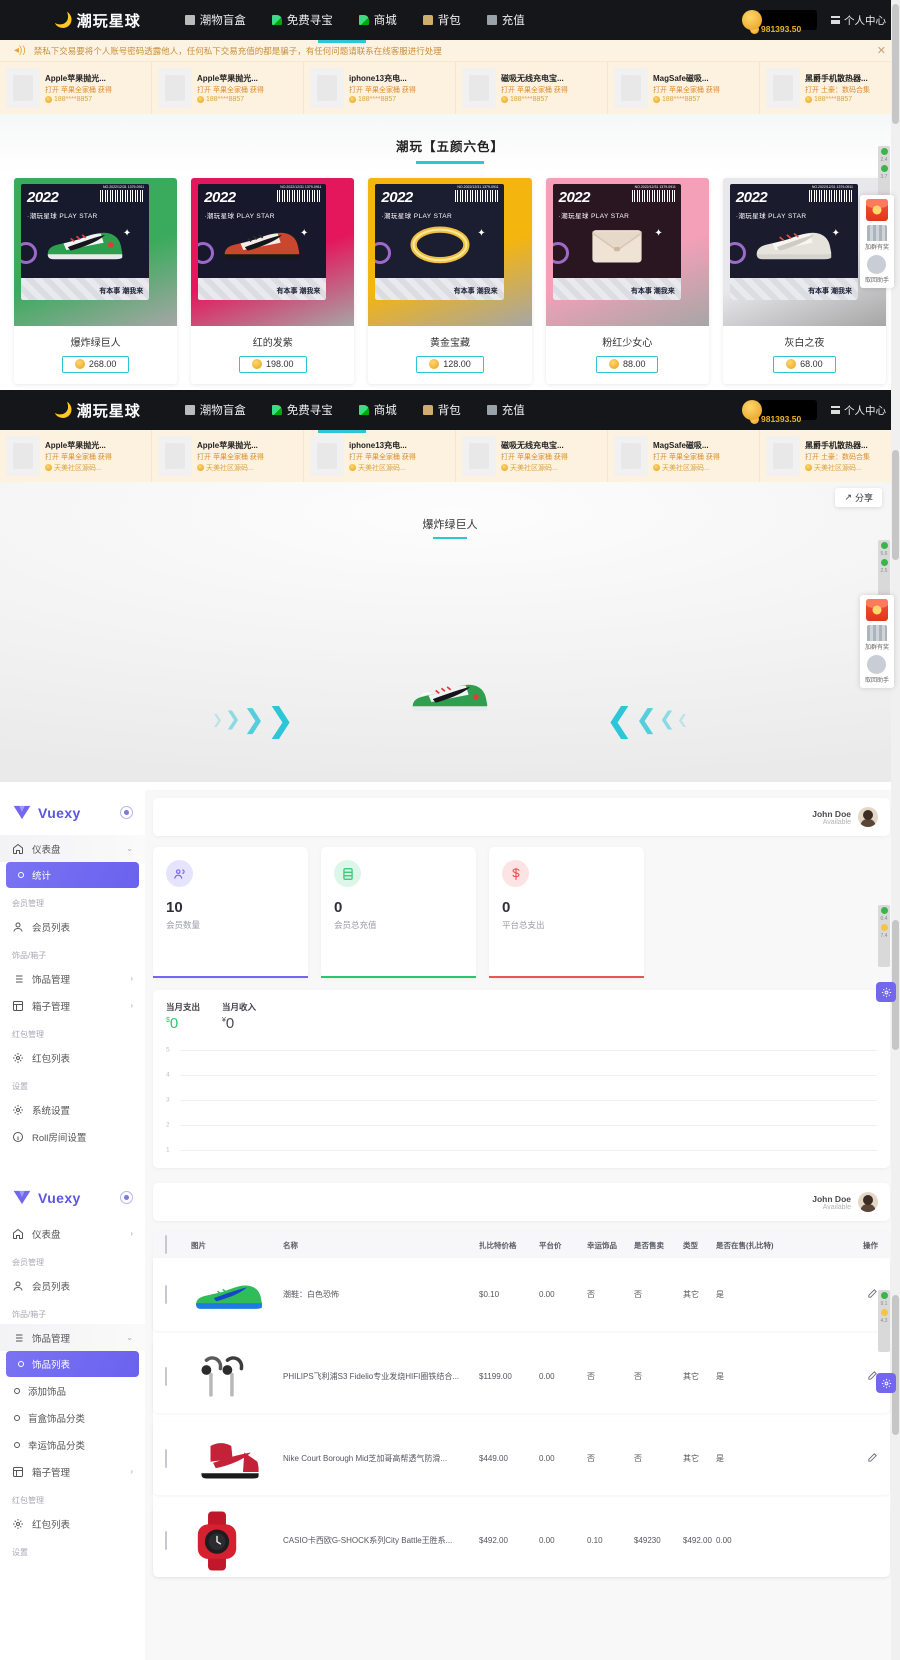  Describe the element at coordinates (521, 1294) in the screenshot. I see `table-row: 潮鞋：白色恐怖 $0.10 0.00 否 否 其它 是` at that location.